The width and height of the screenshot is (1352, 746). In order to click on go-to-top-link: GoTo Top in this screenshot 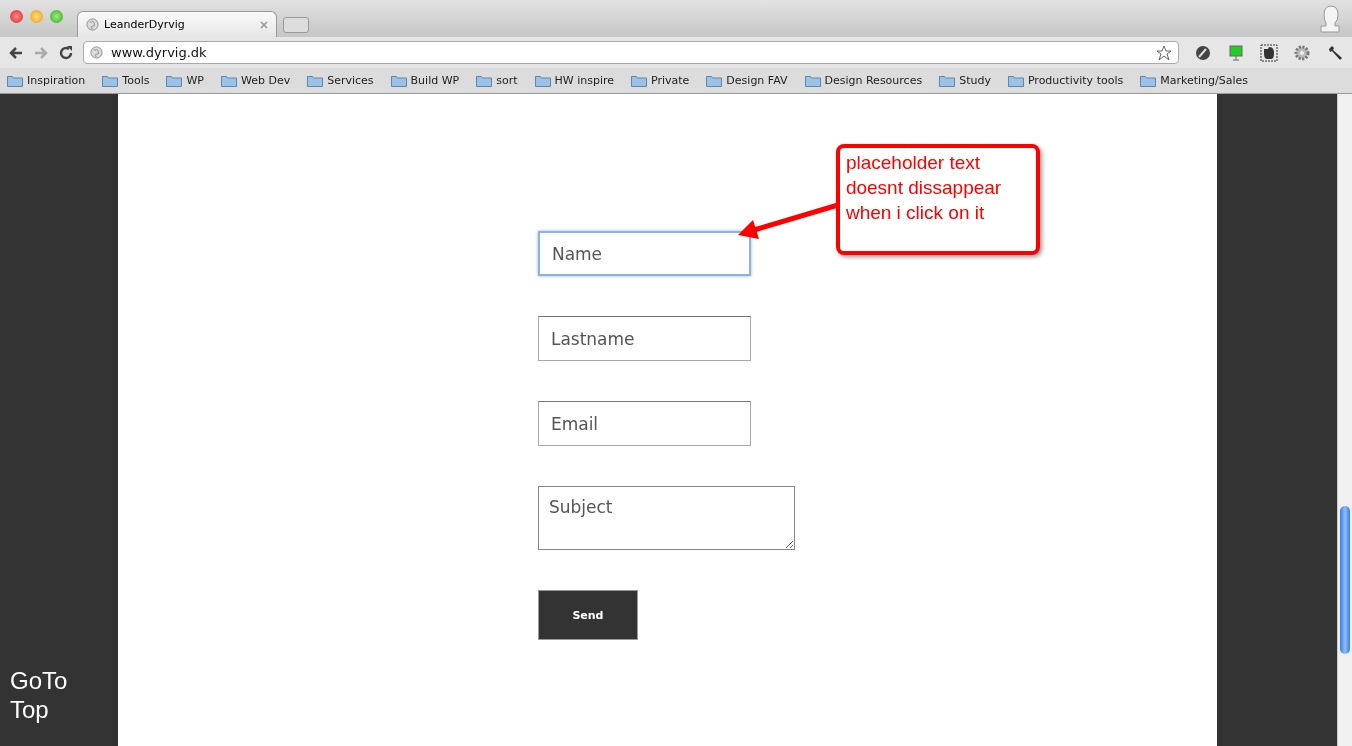, I will do `click(50, 695)`.